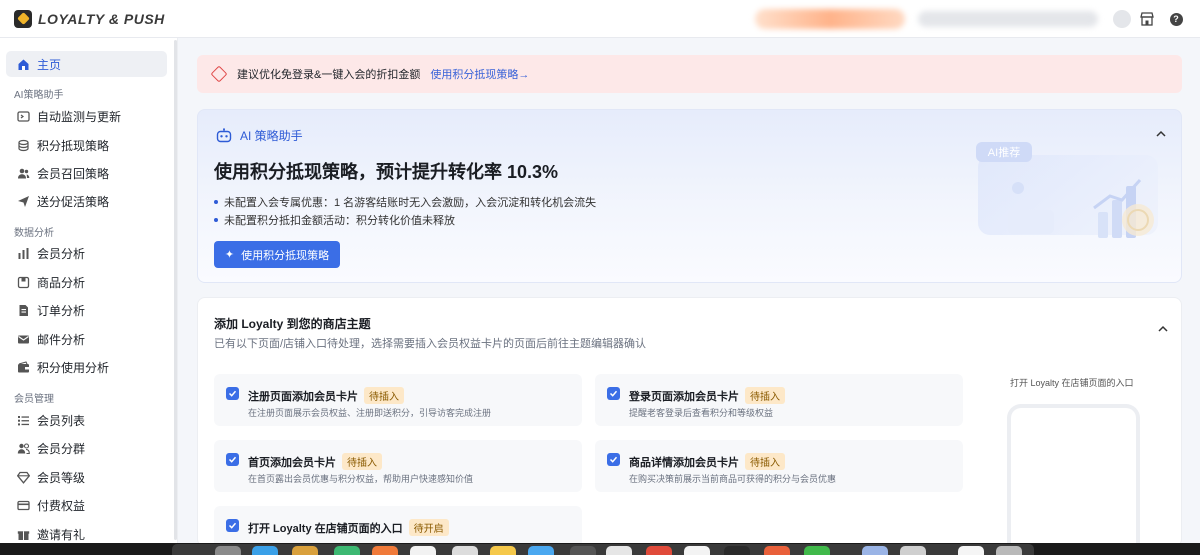 Image resolution: width=1200 pixels, height=555 pixels. I want to click on sidebar-item-label: 会员列表, so click(61, 420).